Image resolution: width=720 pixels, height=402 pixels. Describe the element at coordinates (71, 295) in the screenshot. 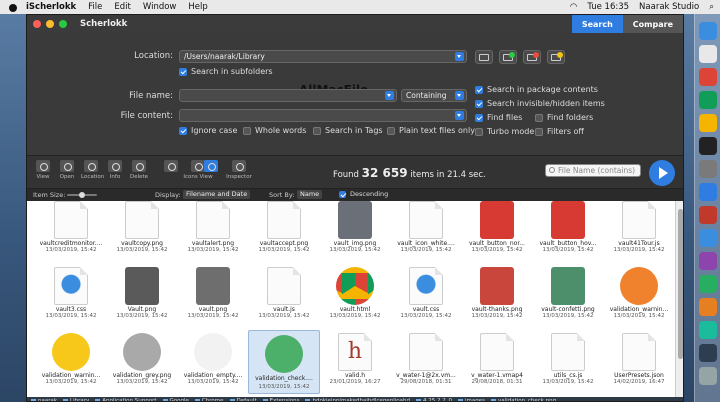

I see `file-item: vault3.css 13/03/2019, 15:42` at that location.